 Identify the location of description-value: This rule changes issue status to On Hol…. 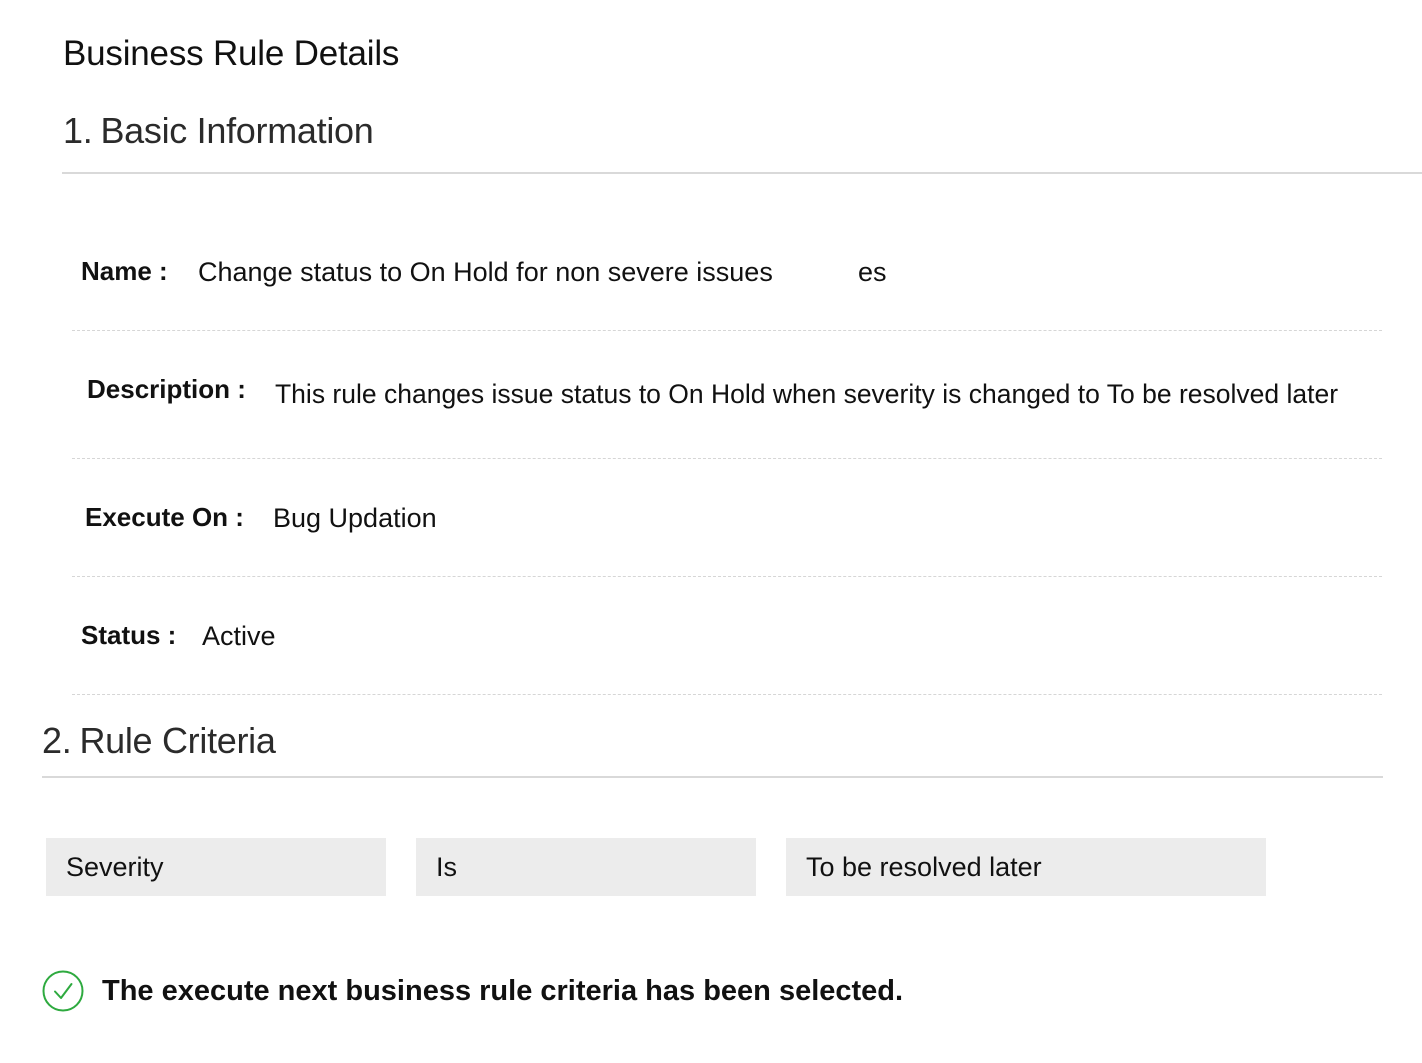
(807, 394).